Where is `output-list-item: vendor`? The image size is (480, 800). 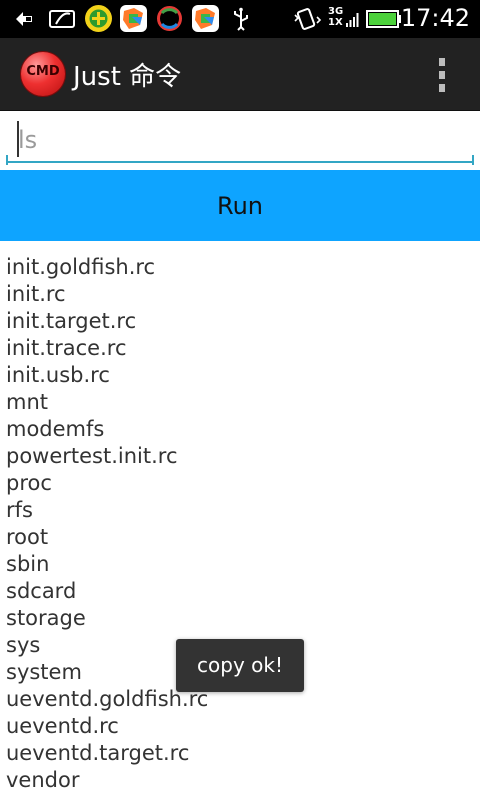 output-list-item: vendor is located at coordinates (107, 780).